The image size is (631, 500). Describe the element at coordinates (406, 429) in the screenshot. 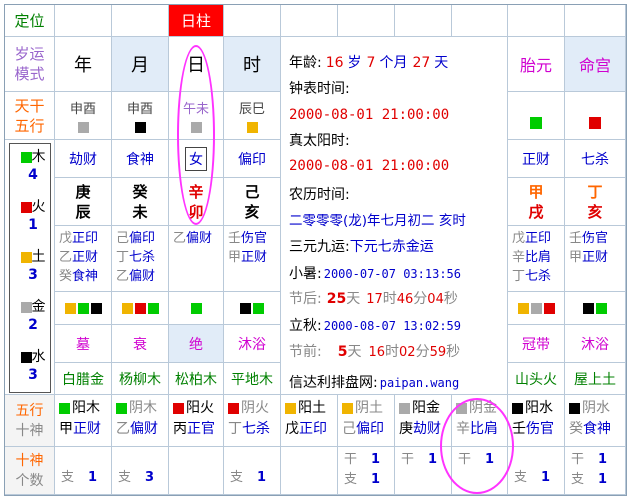

I see `summary-gan: 庚` at that location.